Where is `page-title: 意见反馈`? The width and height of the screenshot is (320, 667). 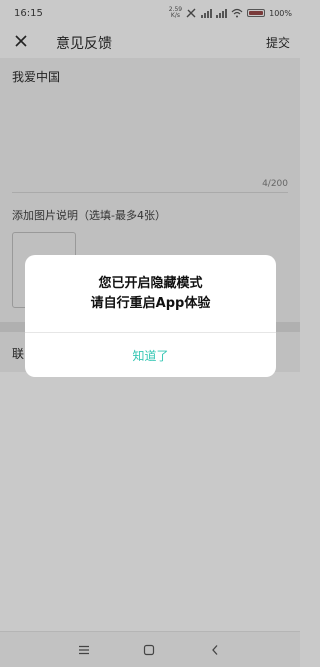 page-title: 意见反馈 is located at coordinates (84, 44).